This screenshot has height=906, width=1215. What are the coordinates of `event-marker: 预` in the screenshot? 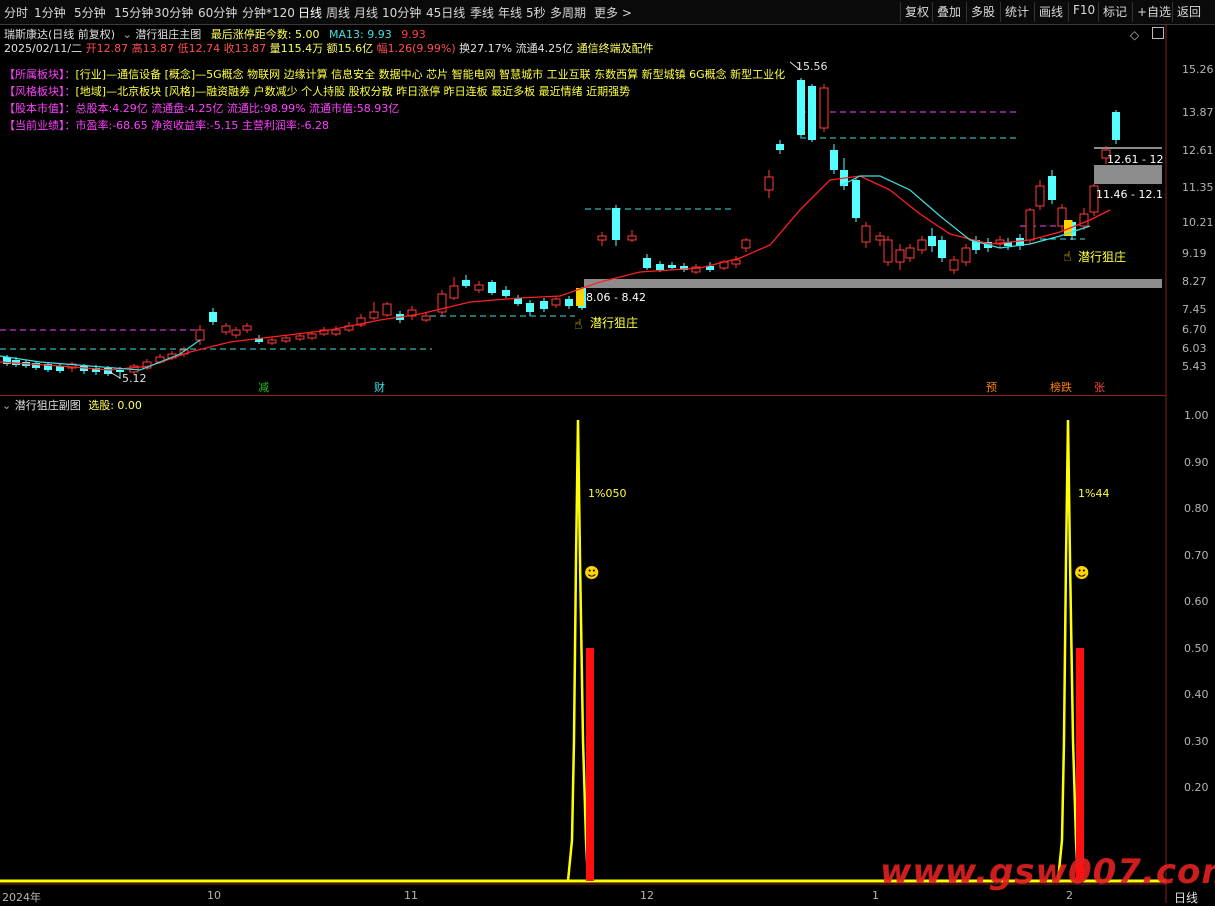 It's located at (991, 387).